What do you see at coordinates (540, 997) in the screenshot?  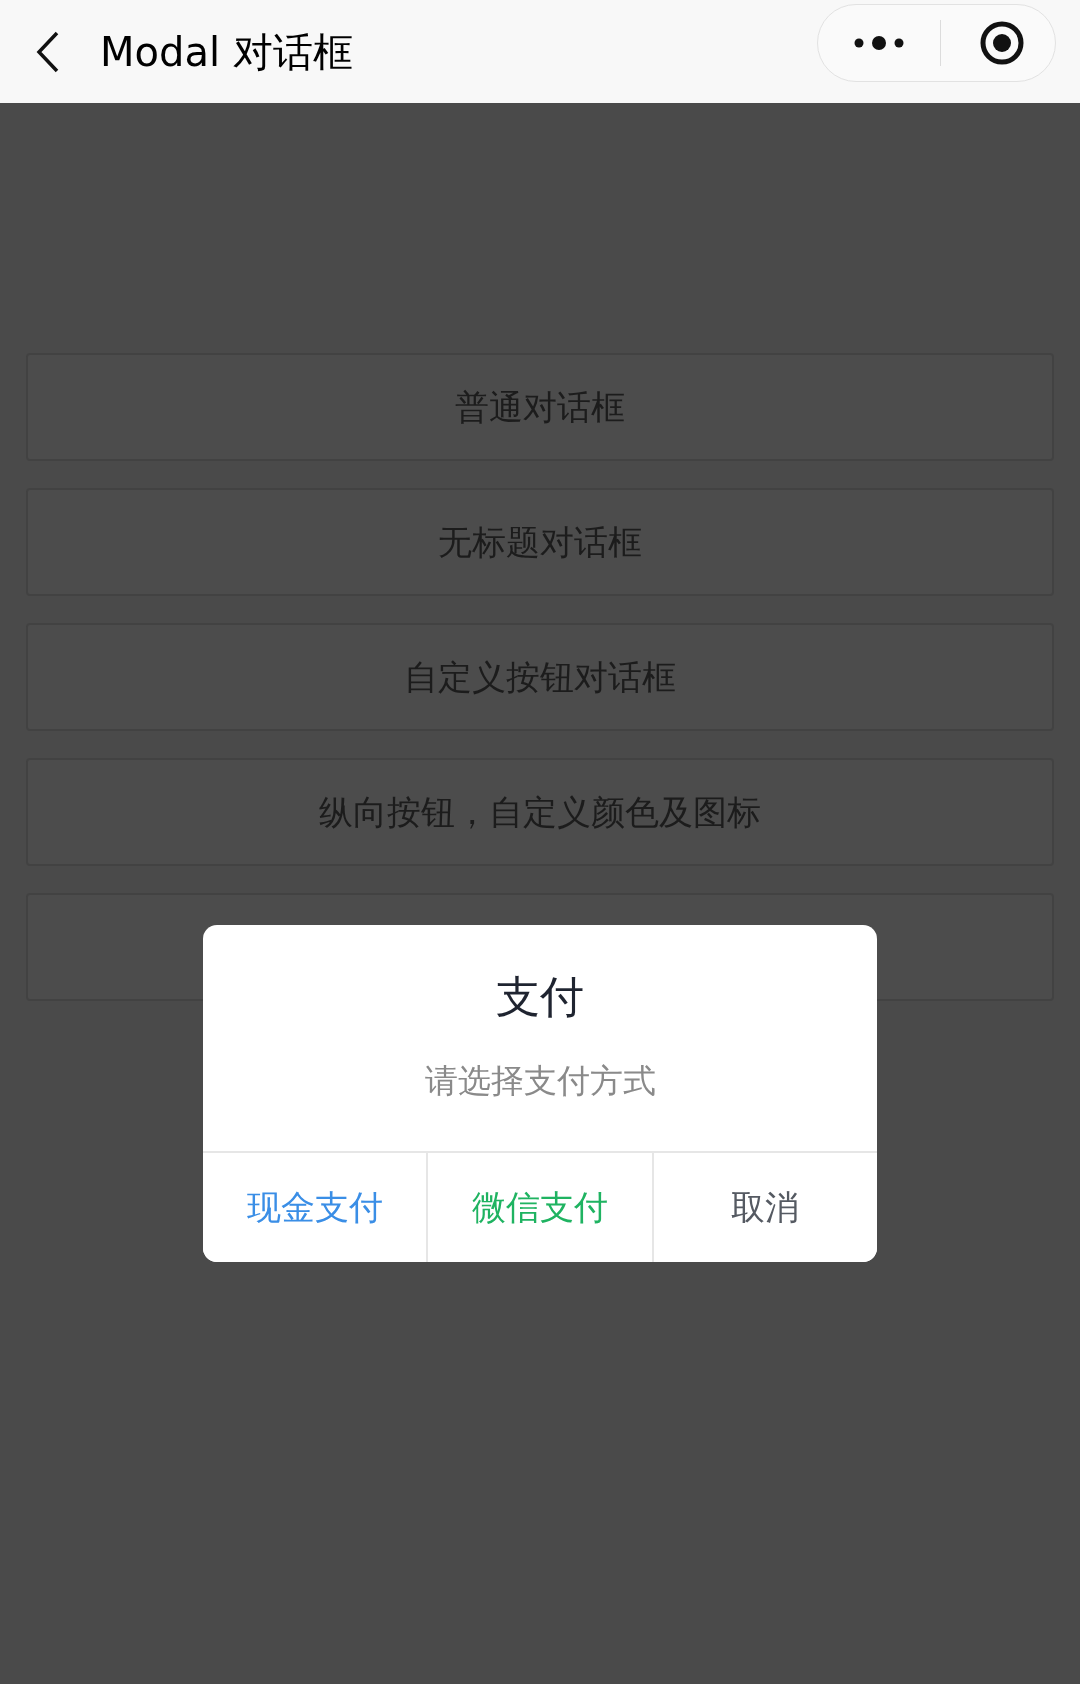 I see `modal-title: 支付` at bounding box center [540, 997].